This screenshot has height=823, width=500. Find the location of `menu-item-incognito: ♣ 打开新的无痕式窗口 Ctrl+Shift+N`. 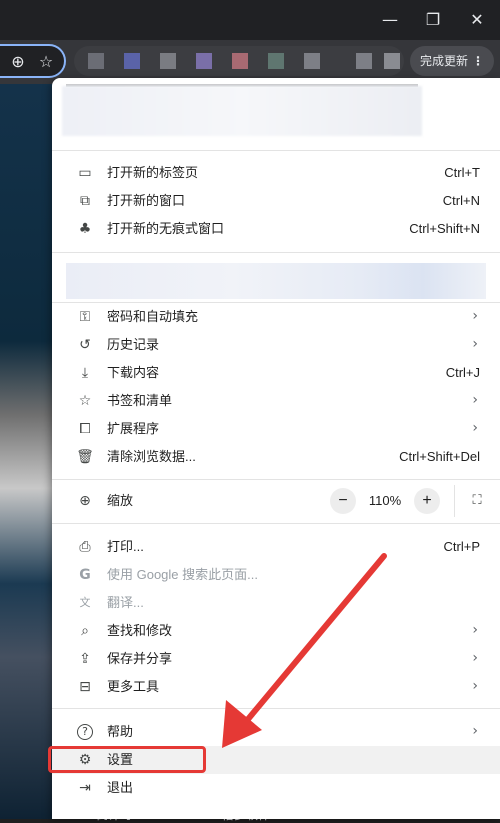

menu-item-incognito: ♣ 打开新的无痕式窗口 Ctrl+Shift+N is located at coordinates (276, 229).